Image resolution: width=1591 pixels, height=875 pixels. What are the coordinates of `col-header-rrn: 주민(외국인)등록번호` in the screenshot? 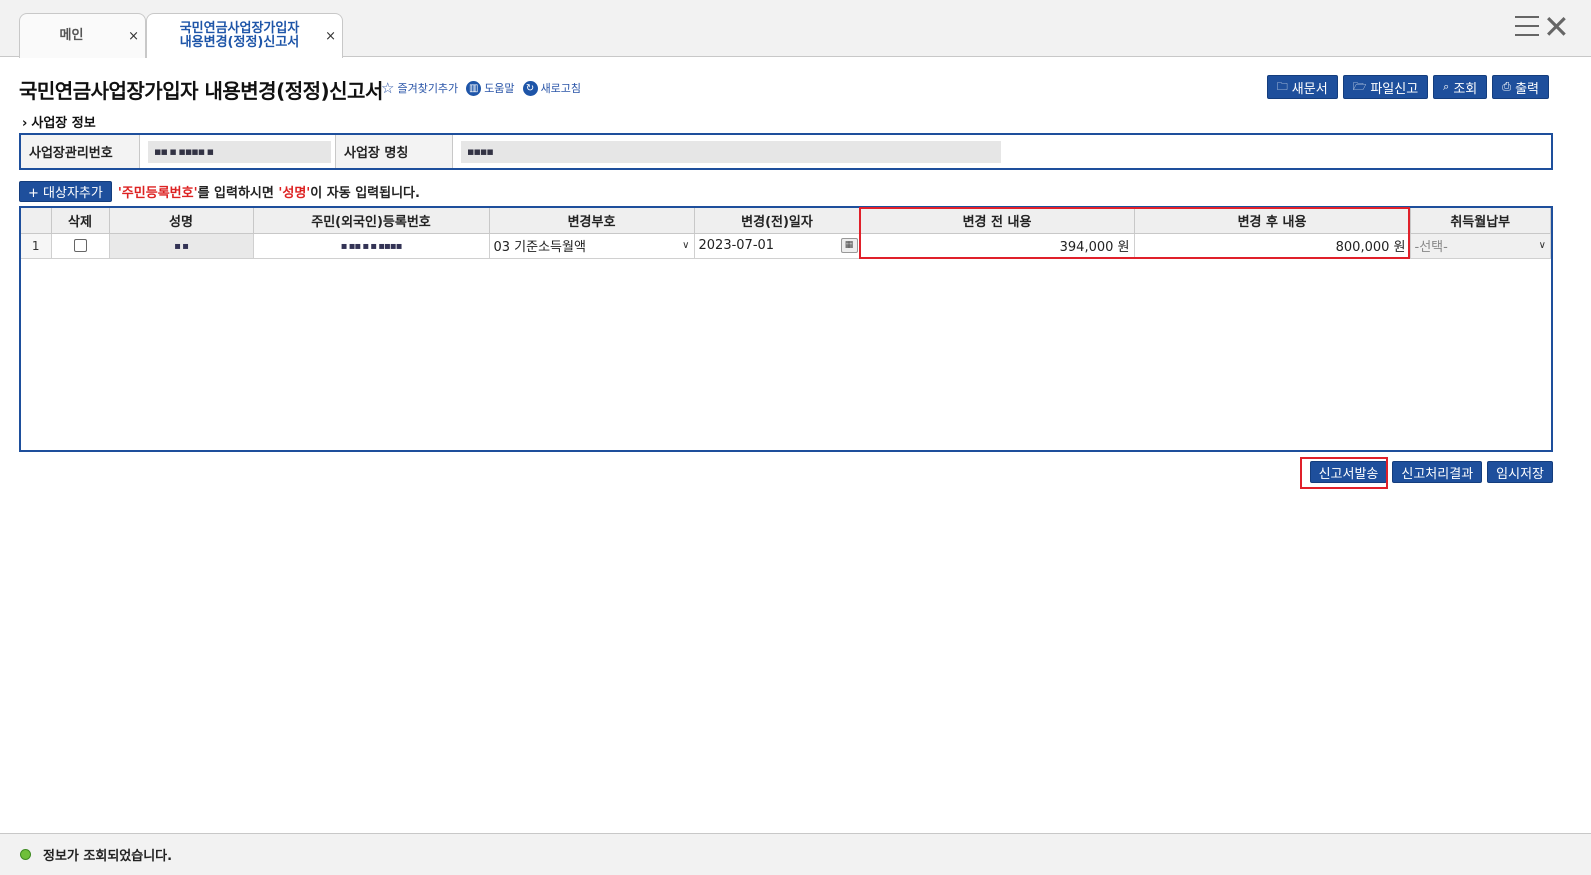 It's located at (371, 221).